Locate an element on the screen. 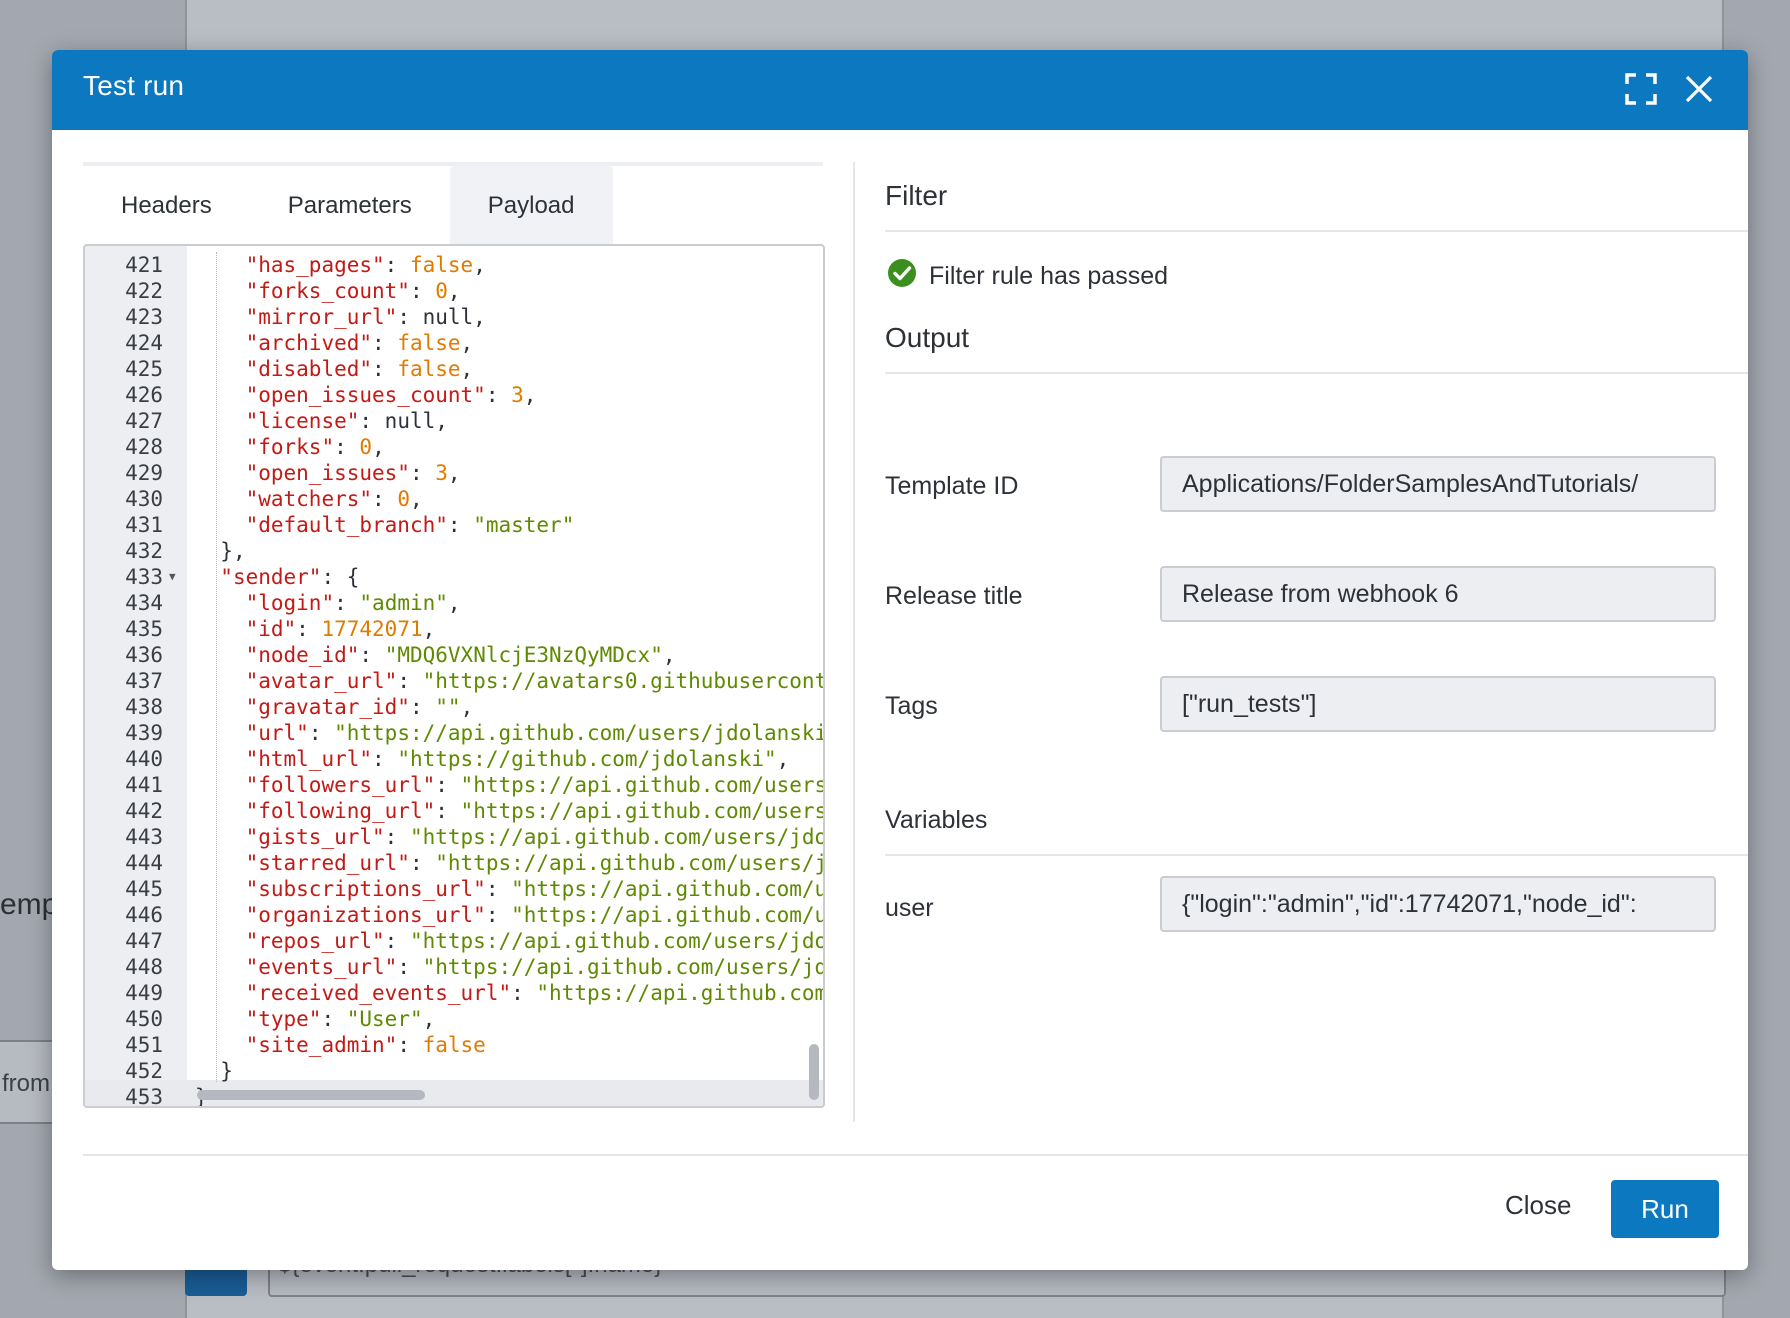 The width and height of the screenshot is (1790, 1318). code-line: 451 "site_admin": false is located at coordinates (454, 1045).